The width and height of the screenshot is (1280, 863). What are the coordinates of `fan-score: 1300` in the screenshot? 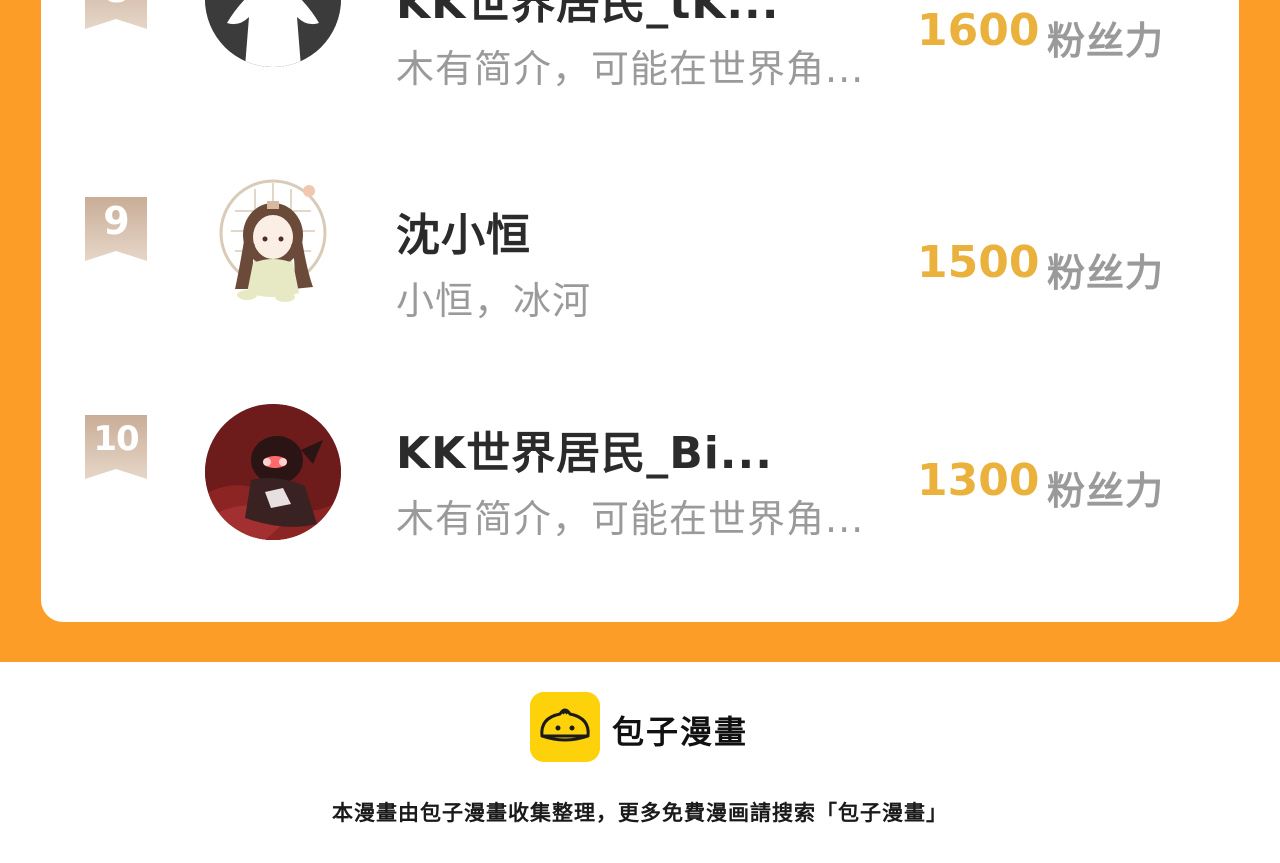 It's located at (978, 480).